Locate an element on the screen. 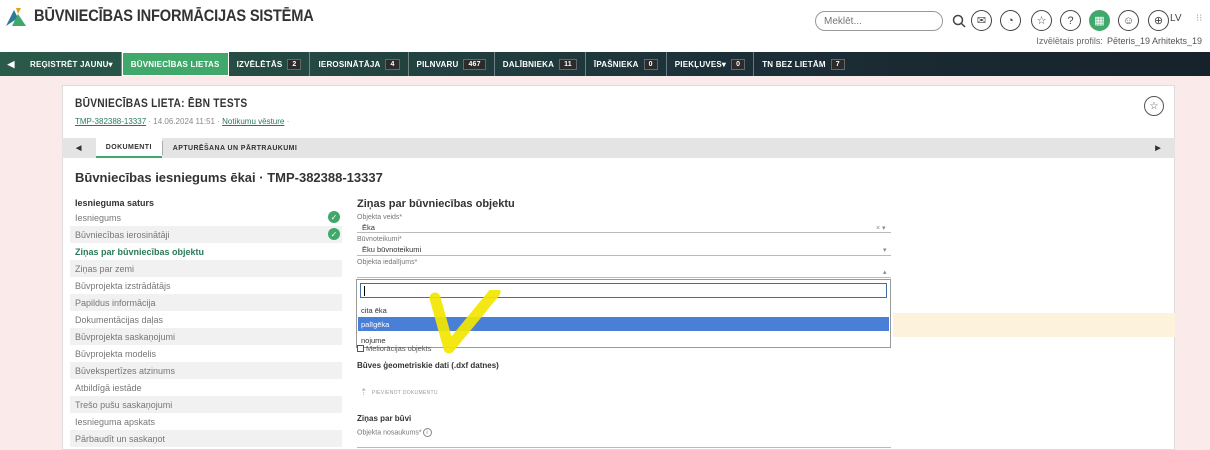 The height and width of the screenshot is (450, 1210). nav-badge: 467 is located at coordinates (474, 64).